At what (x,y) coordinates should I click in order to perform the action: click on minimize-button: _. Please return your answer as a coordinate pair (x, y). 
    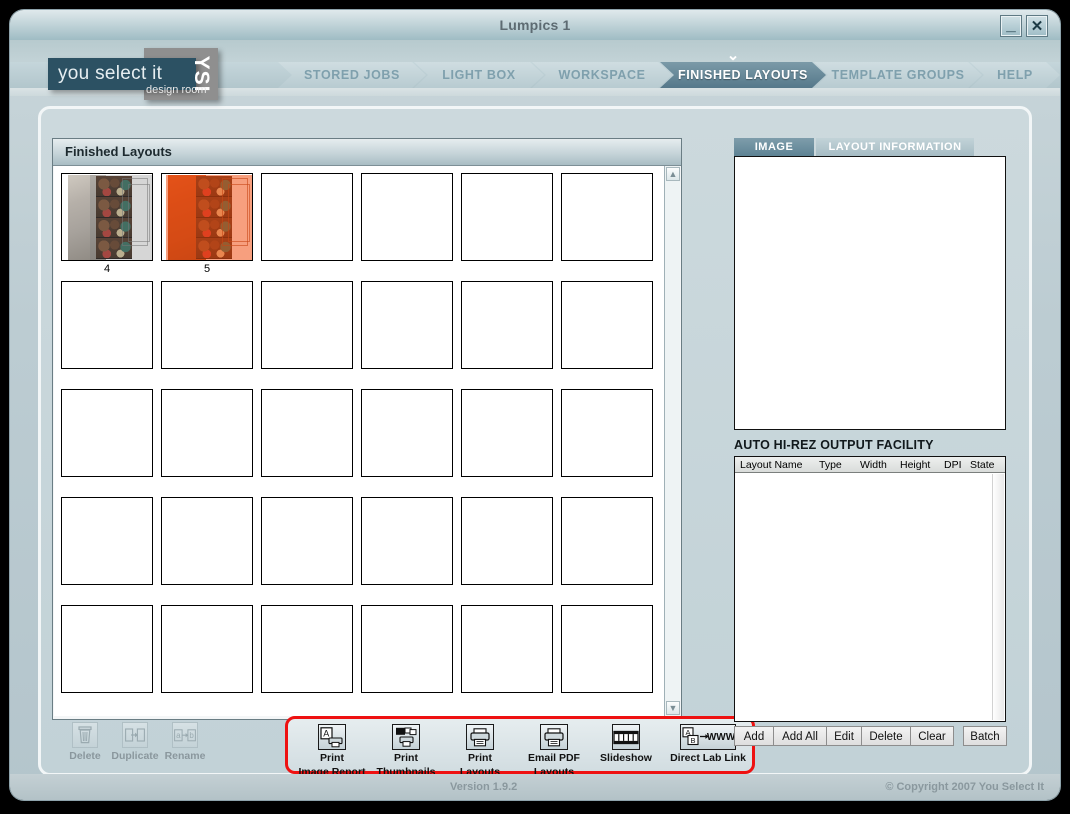
    Looking at the image, I should click on (1011, 26).